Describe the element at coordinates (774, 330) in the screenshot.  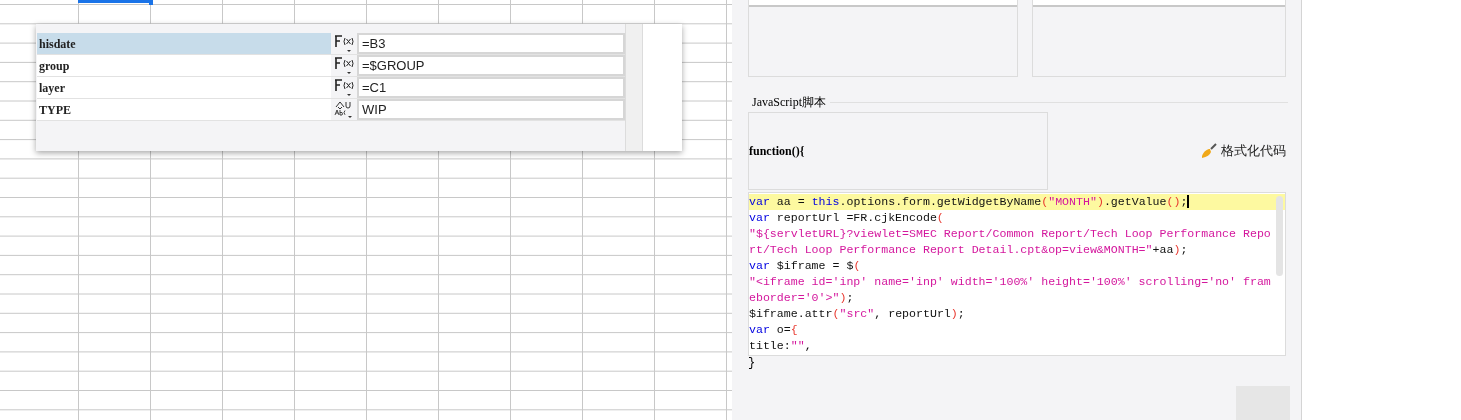
I see `code-line: var o={` at that location.